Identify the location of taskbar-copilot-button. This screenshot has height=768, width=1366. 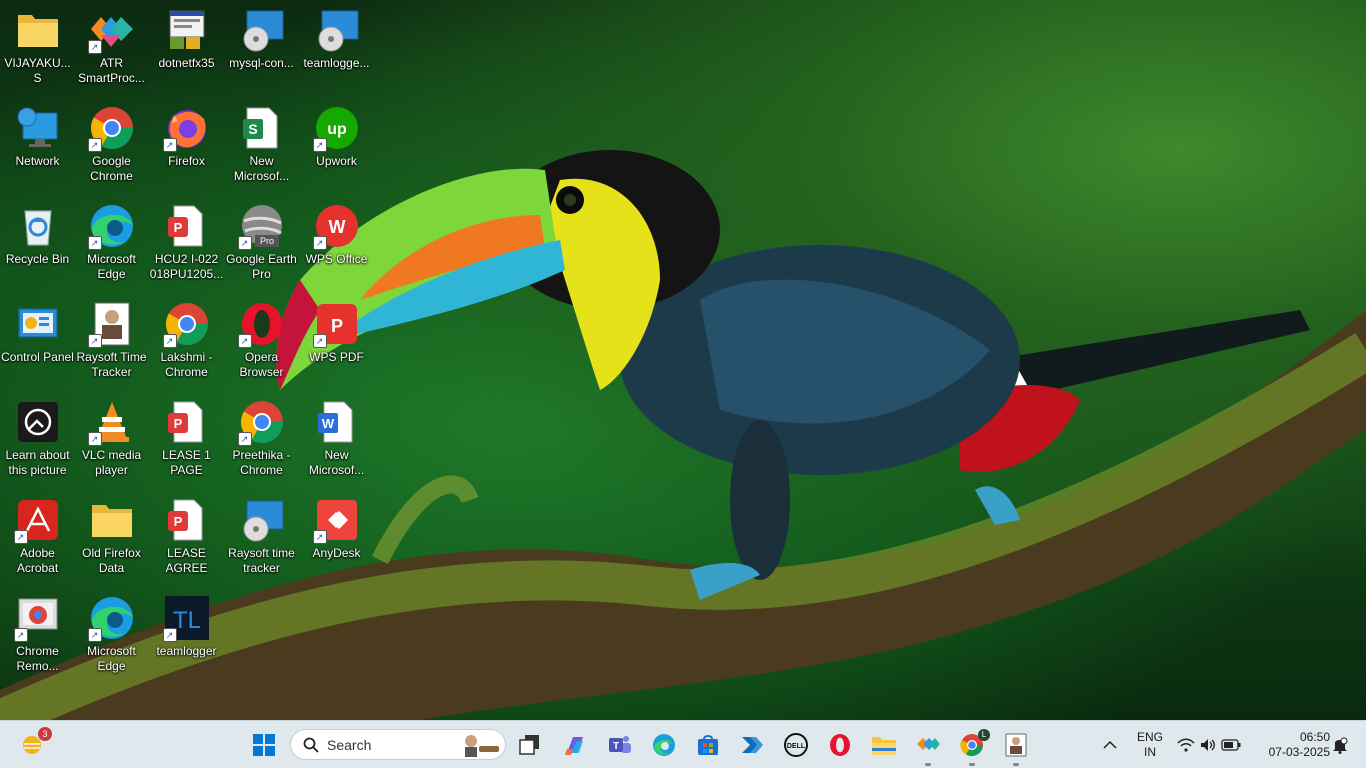
(575, 745).